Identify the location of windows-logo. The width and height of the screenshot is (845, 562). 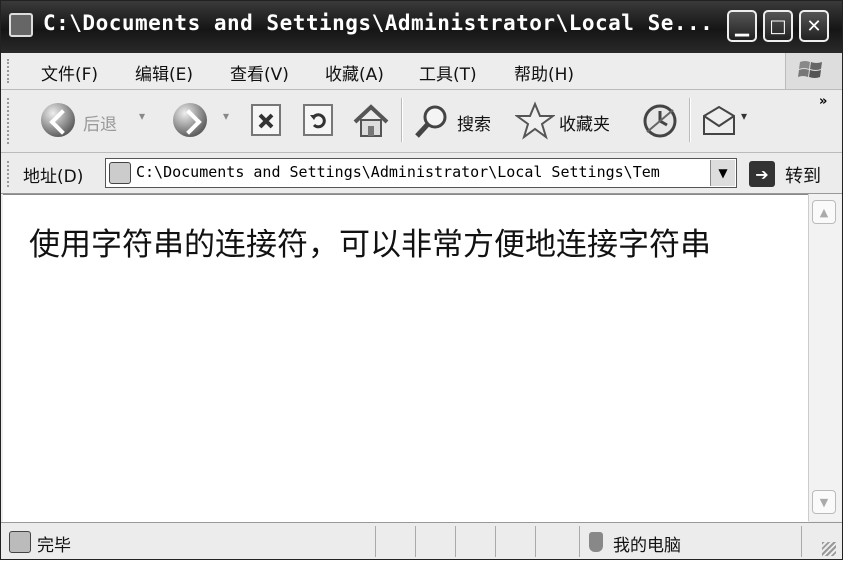
(813, 71).